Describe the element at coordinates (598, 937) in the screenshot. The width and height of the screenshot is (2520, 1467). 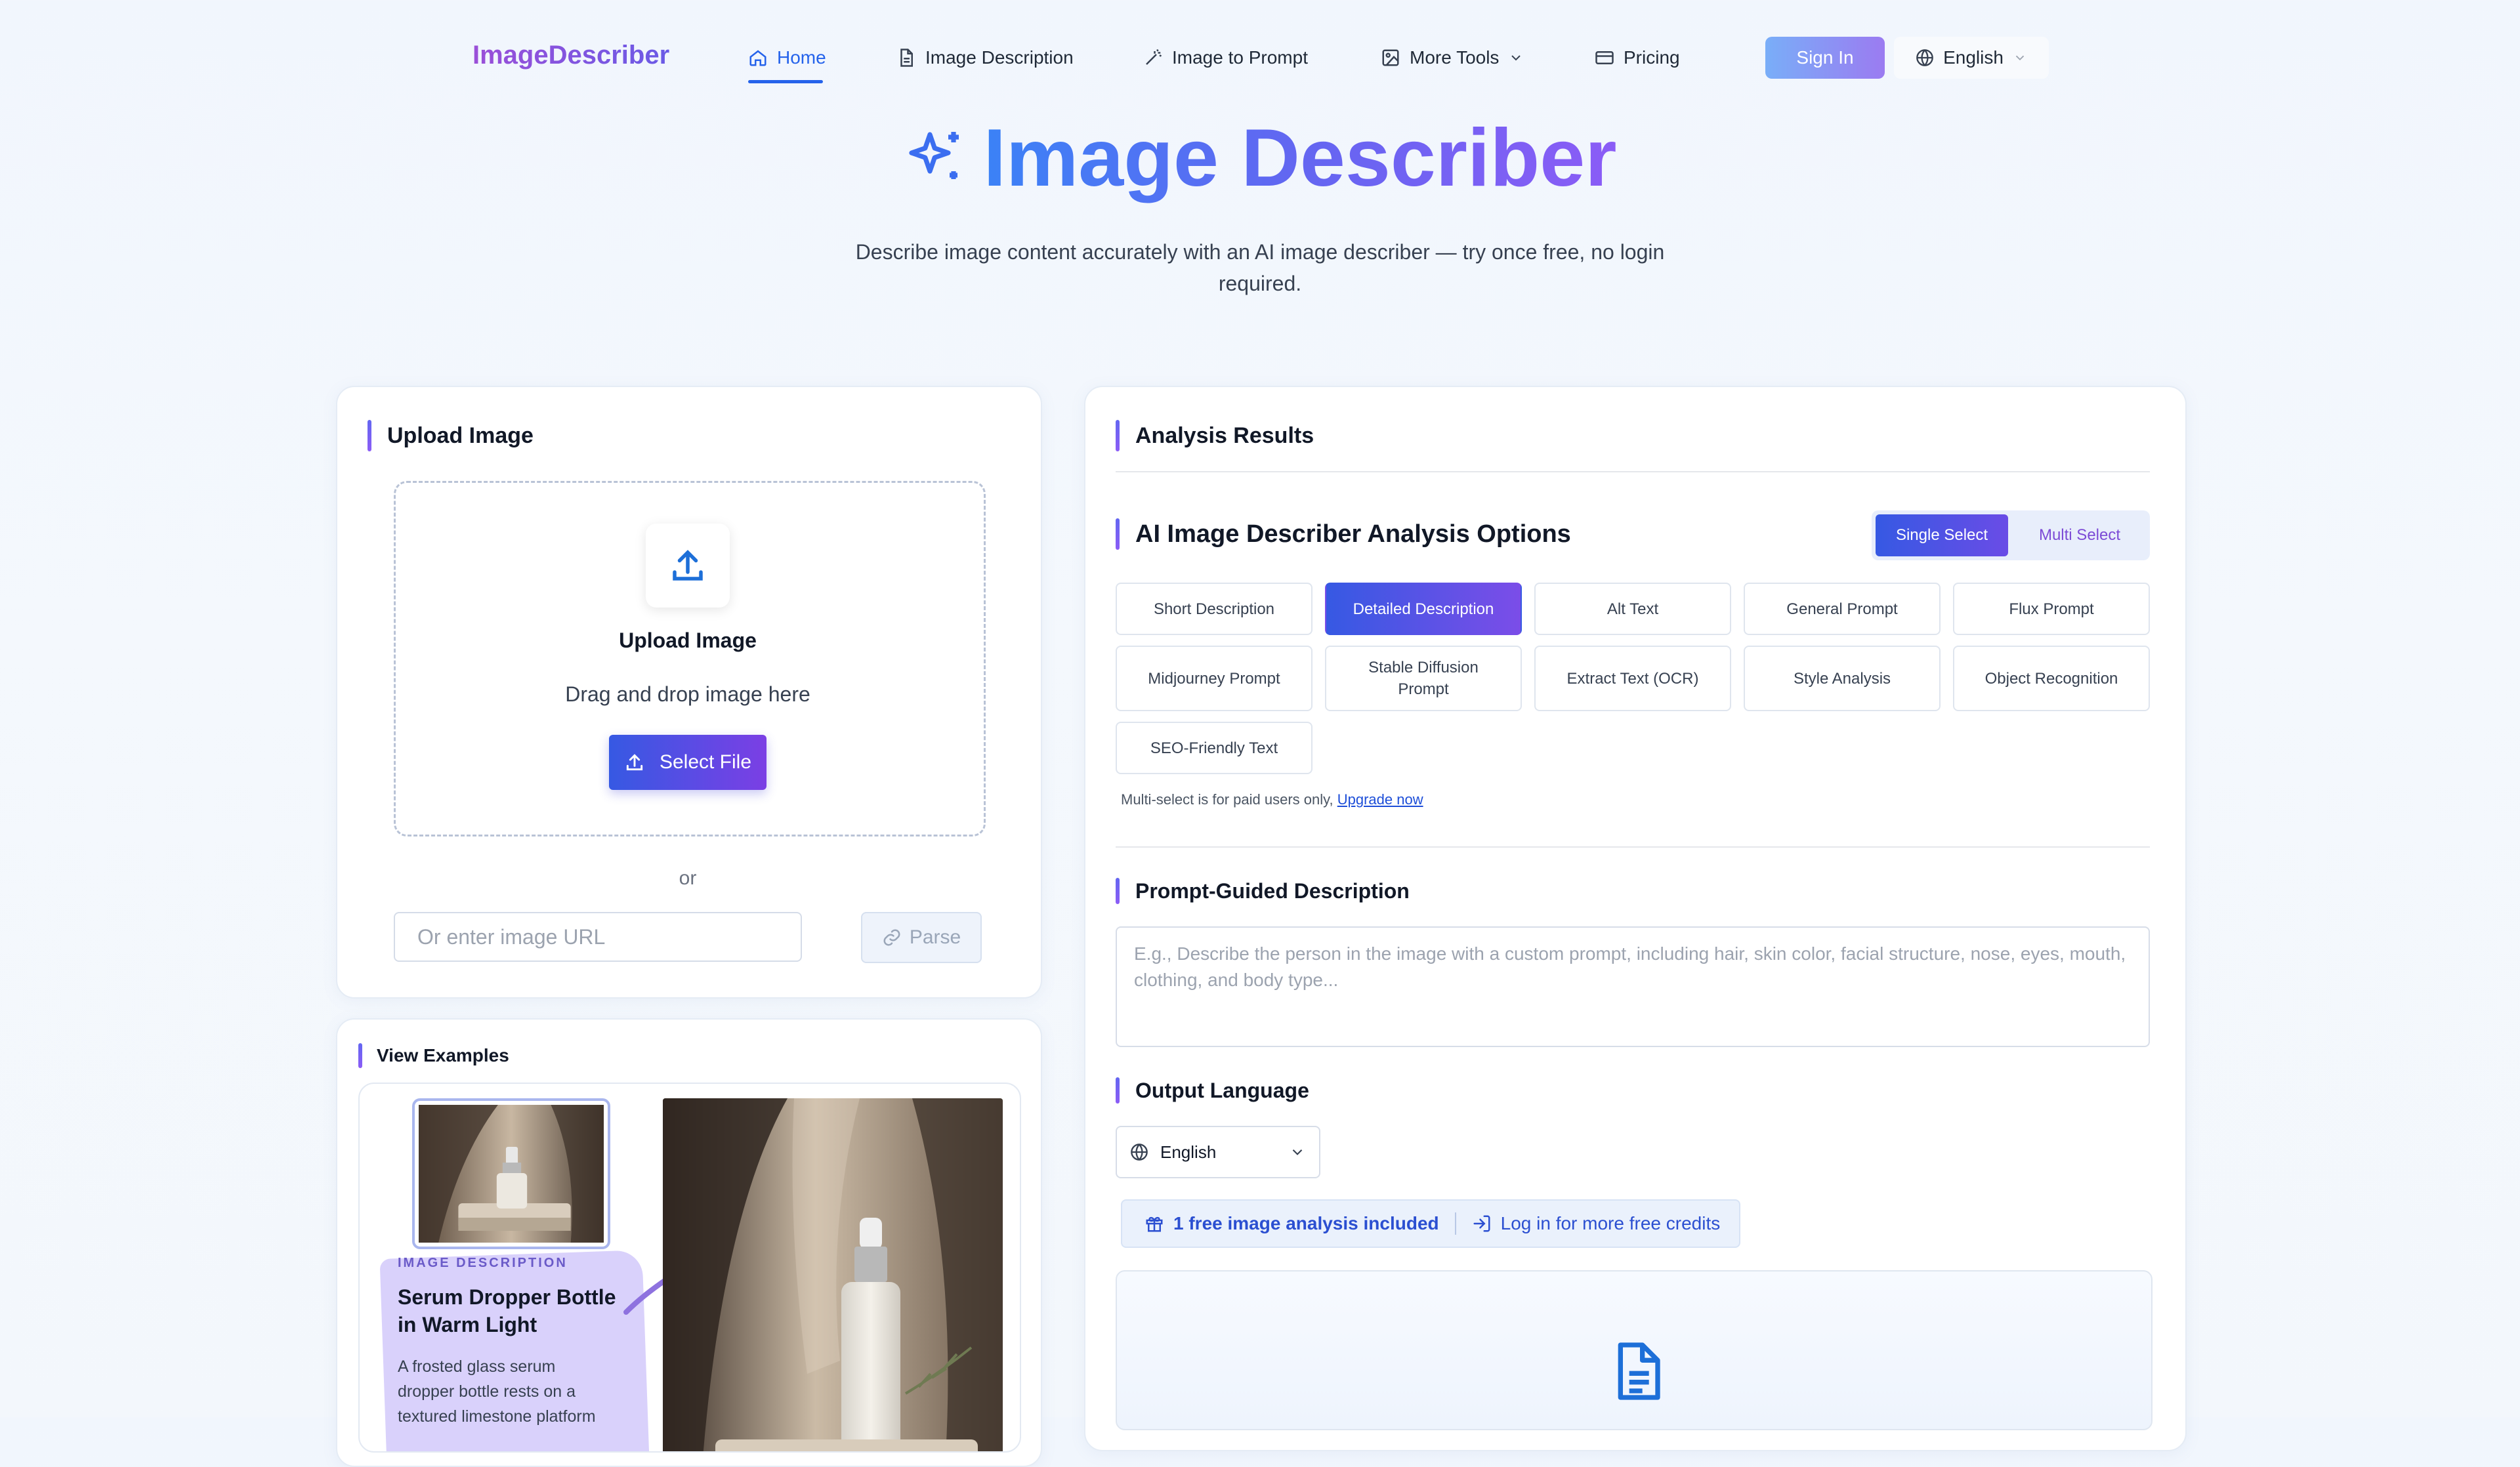
I see `image-url-input: Or enter image URL` at that location.